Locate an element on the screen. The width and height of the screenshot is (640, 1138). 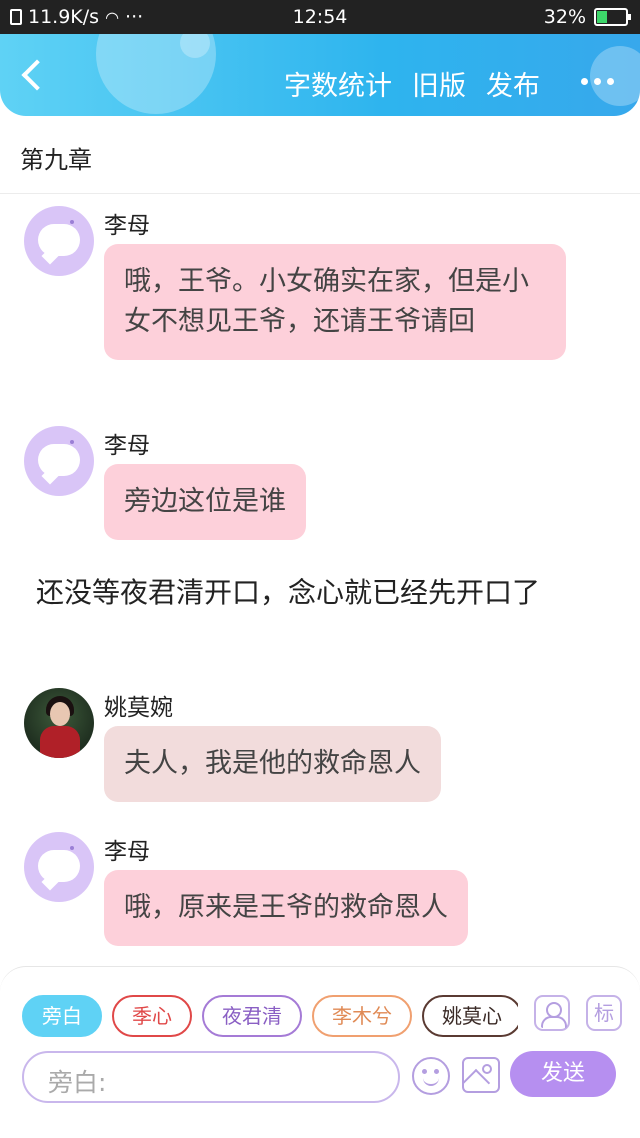
send-button: 发送 is located at coordinates (563, 1074).